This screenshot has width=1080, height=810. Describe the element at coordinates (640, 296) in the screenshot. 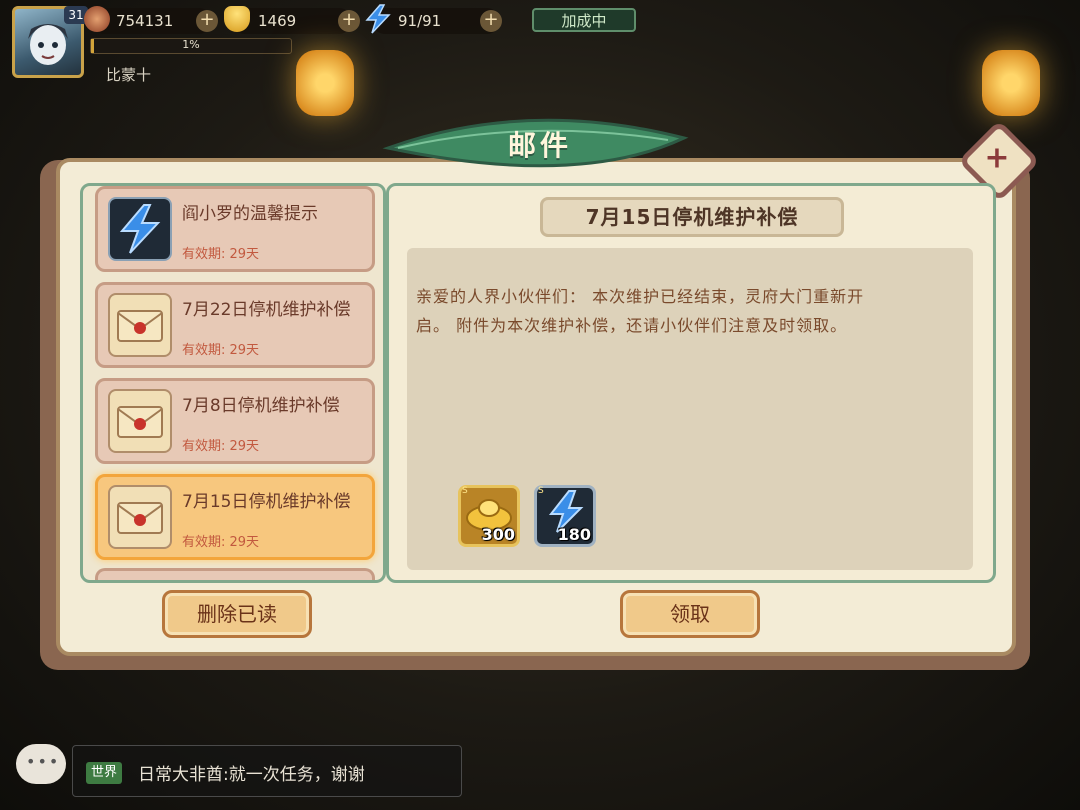

I see `mail-body-line: 亲爱的人界小伙伴们： 本次维护已经结束，灵府大门重新开` at that location.